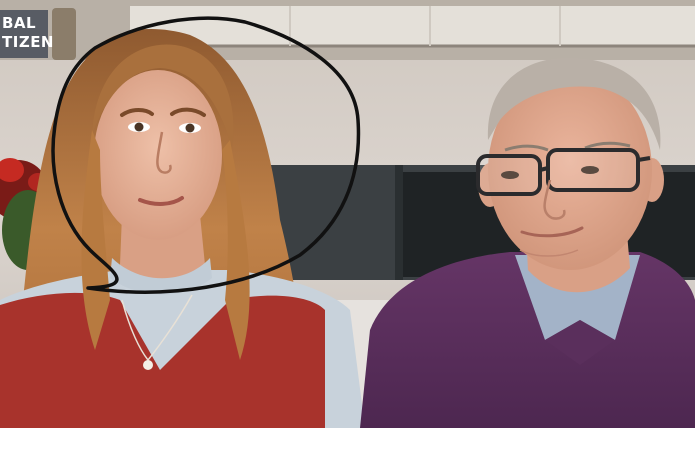  Describe the element at coordinates (412, 26) in the screenshot. I see `shelf-panel` at that location.